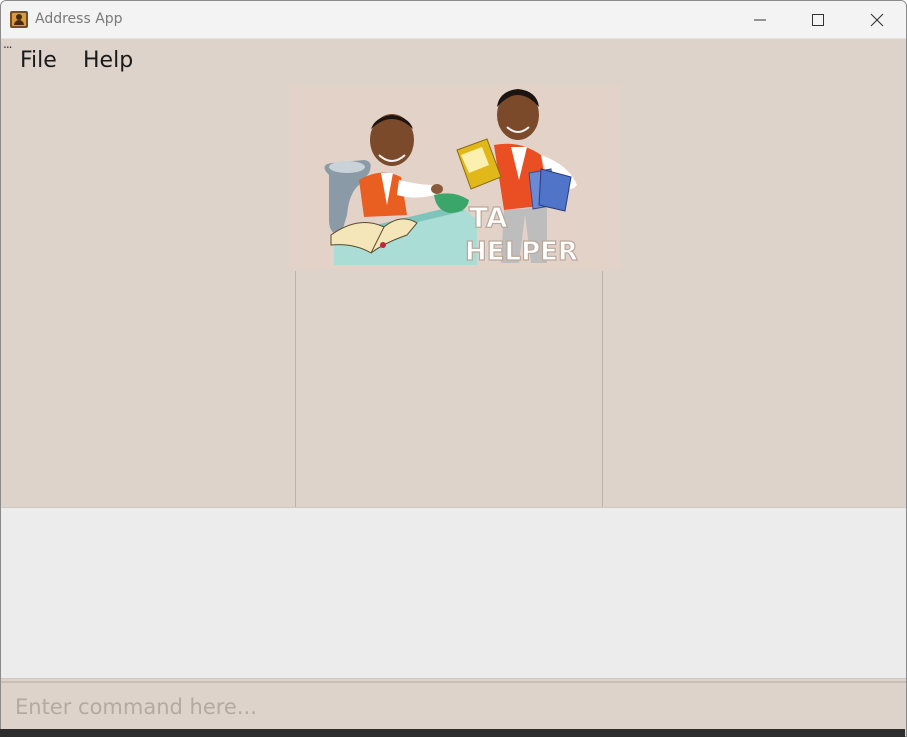 This screenshot has width=907, height=737. Describe the element at coordinates (455, 177) in the screenshot. I see `ta-helper-banner-image: TA HELPER` at that location.